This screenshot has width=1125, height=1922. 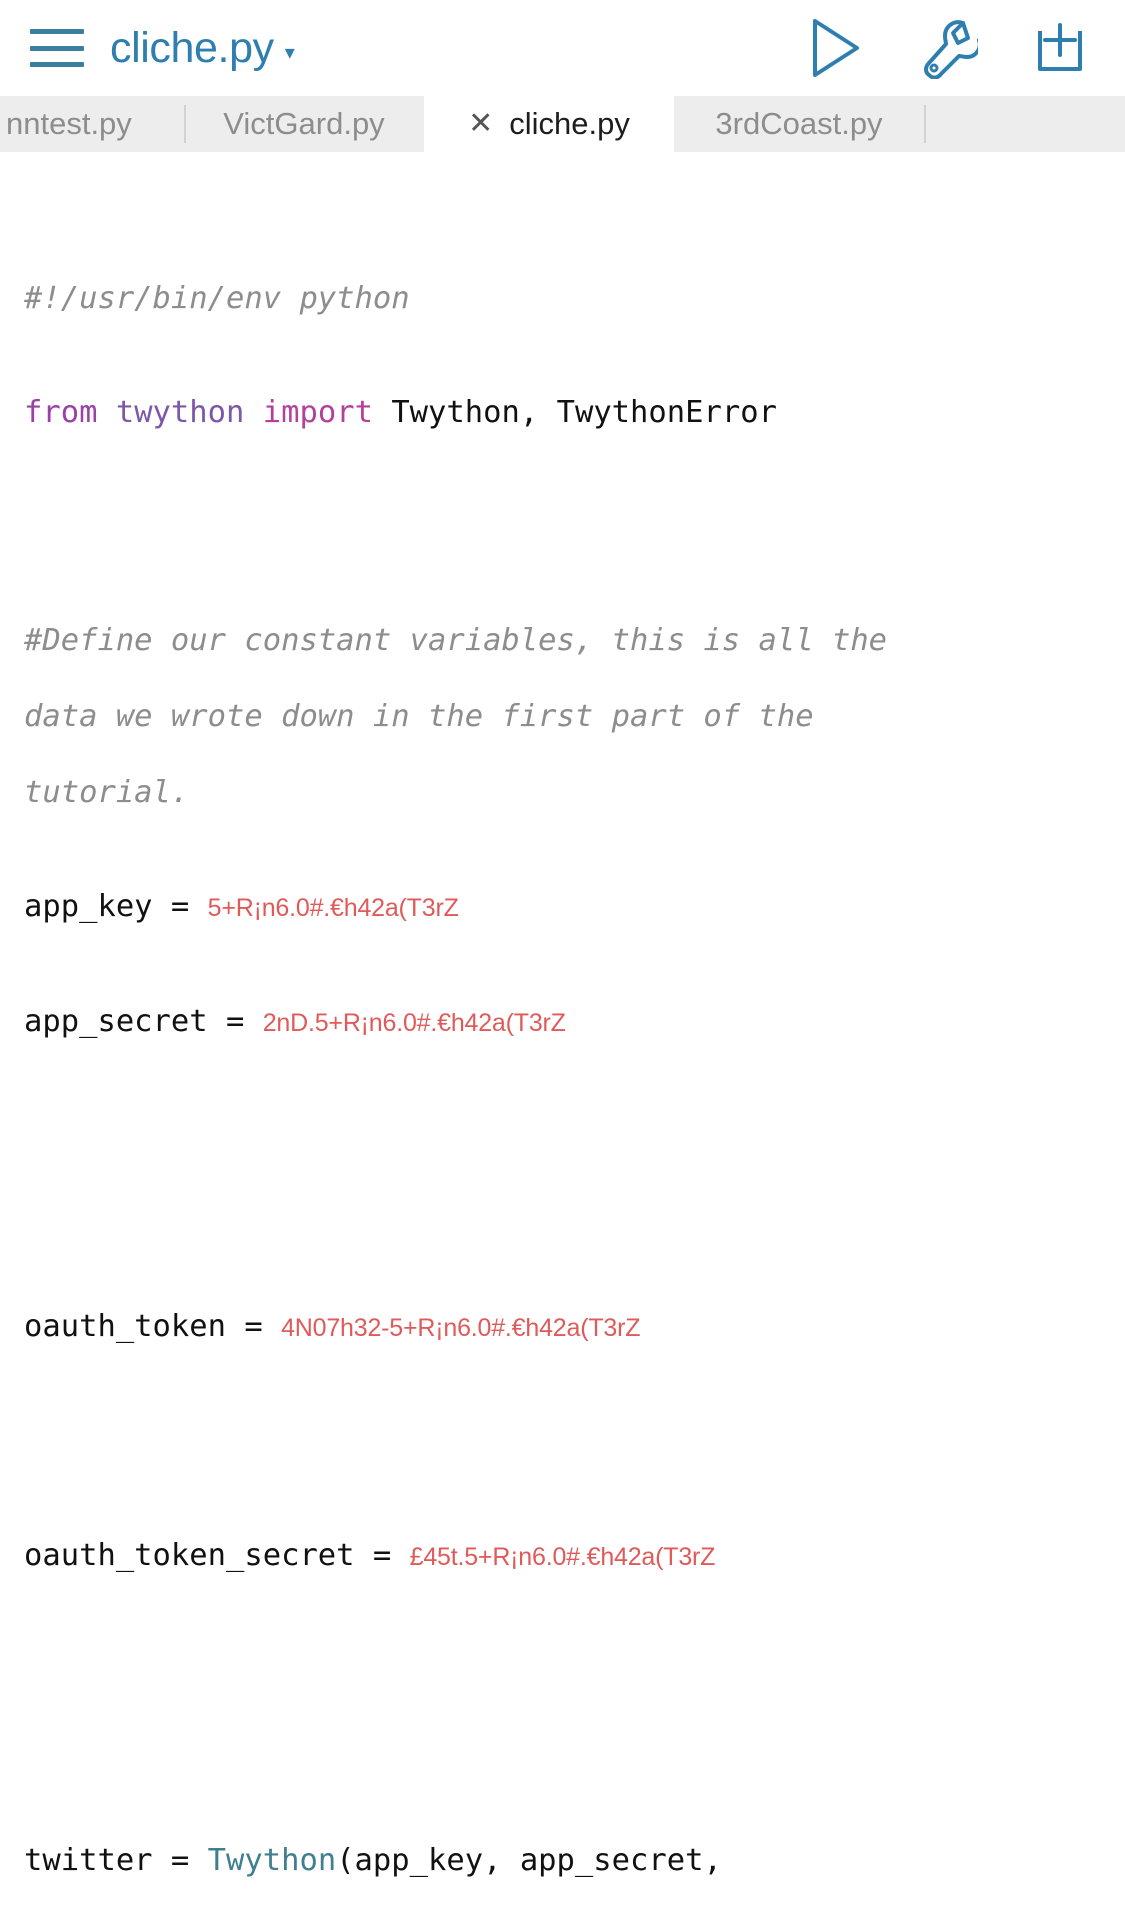 I want to click on page-title: cliche.py, so click(x=192, y=47).